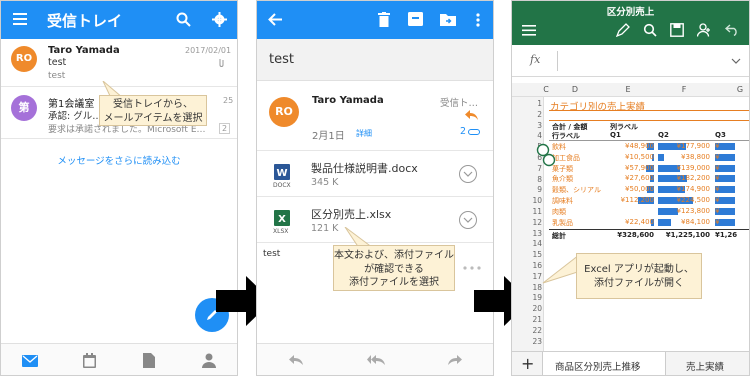 The width and height of the screenshot is (750, 376). Describe the element at coordinates (119, 63) in the screenshot. I see `mail-item-1: RO Taro Yamada 2017/02/01 test test` at that location.